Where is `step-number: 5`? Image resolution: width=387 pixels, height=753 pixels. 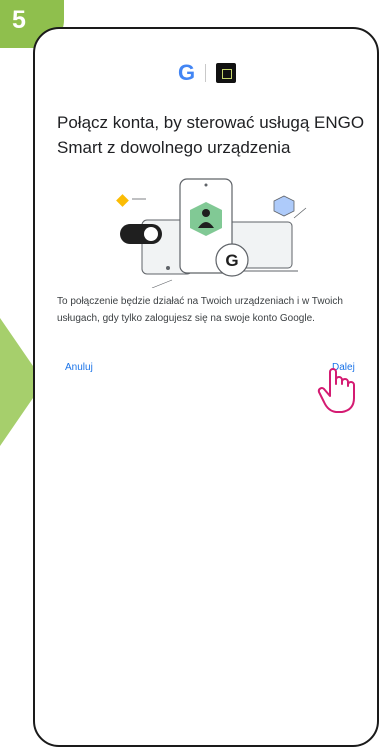
step-number: 5 is located at coordinates (19, 20).